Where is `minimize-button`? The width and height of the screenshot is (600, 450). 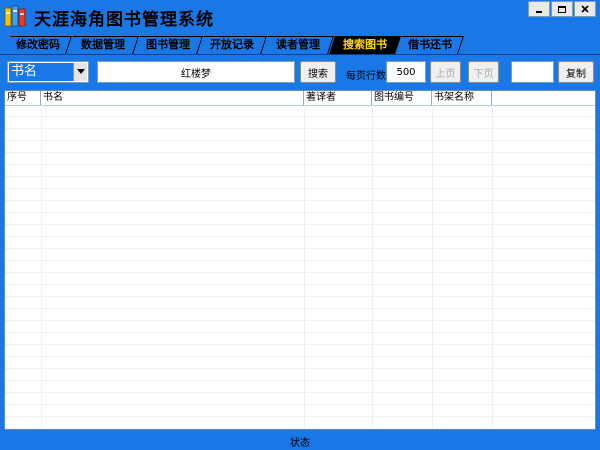 minimize-button is located at coordinates (539, 9).